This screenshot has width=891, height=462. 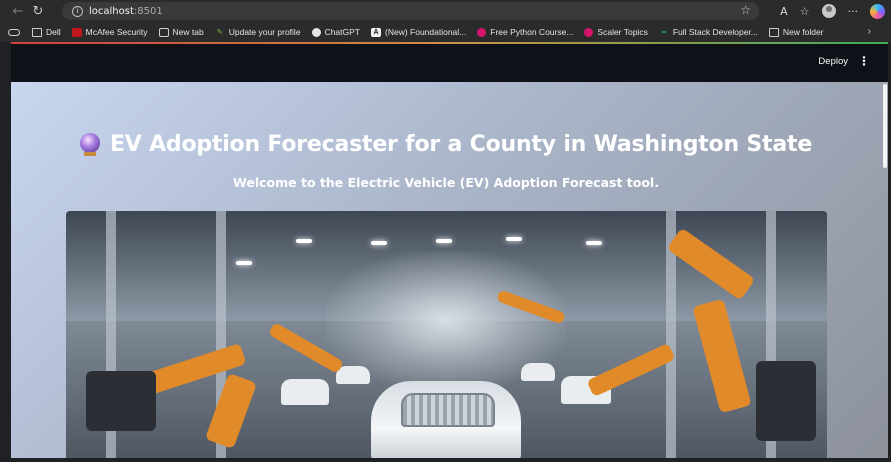 I want to click on bookmark-label: Update your profile, so click(x=264, y=32).